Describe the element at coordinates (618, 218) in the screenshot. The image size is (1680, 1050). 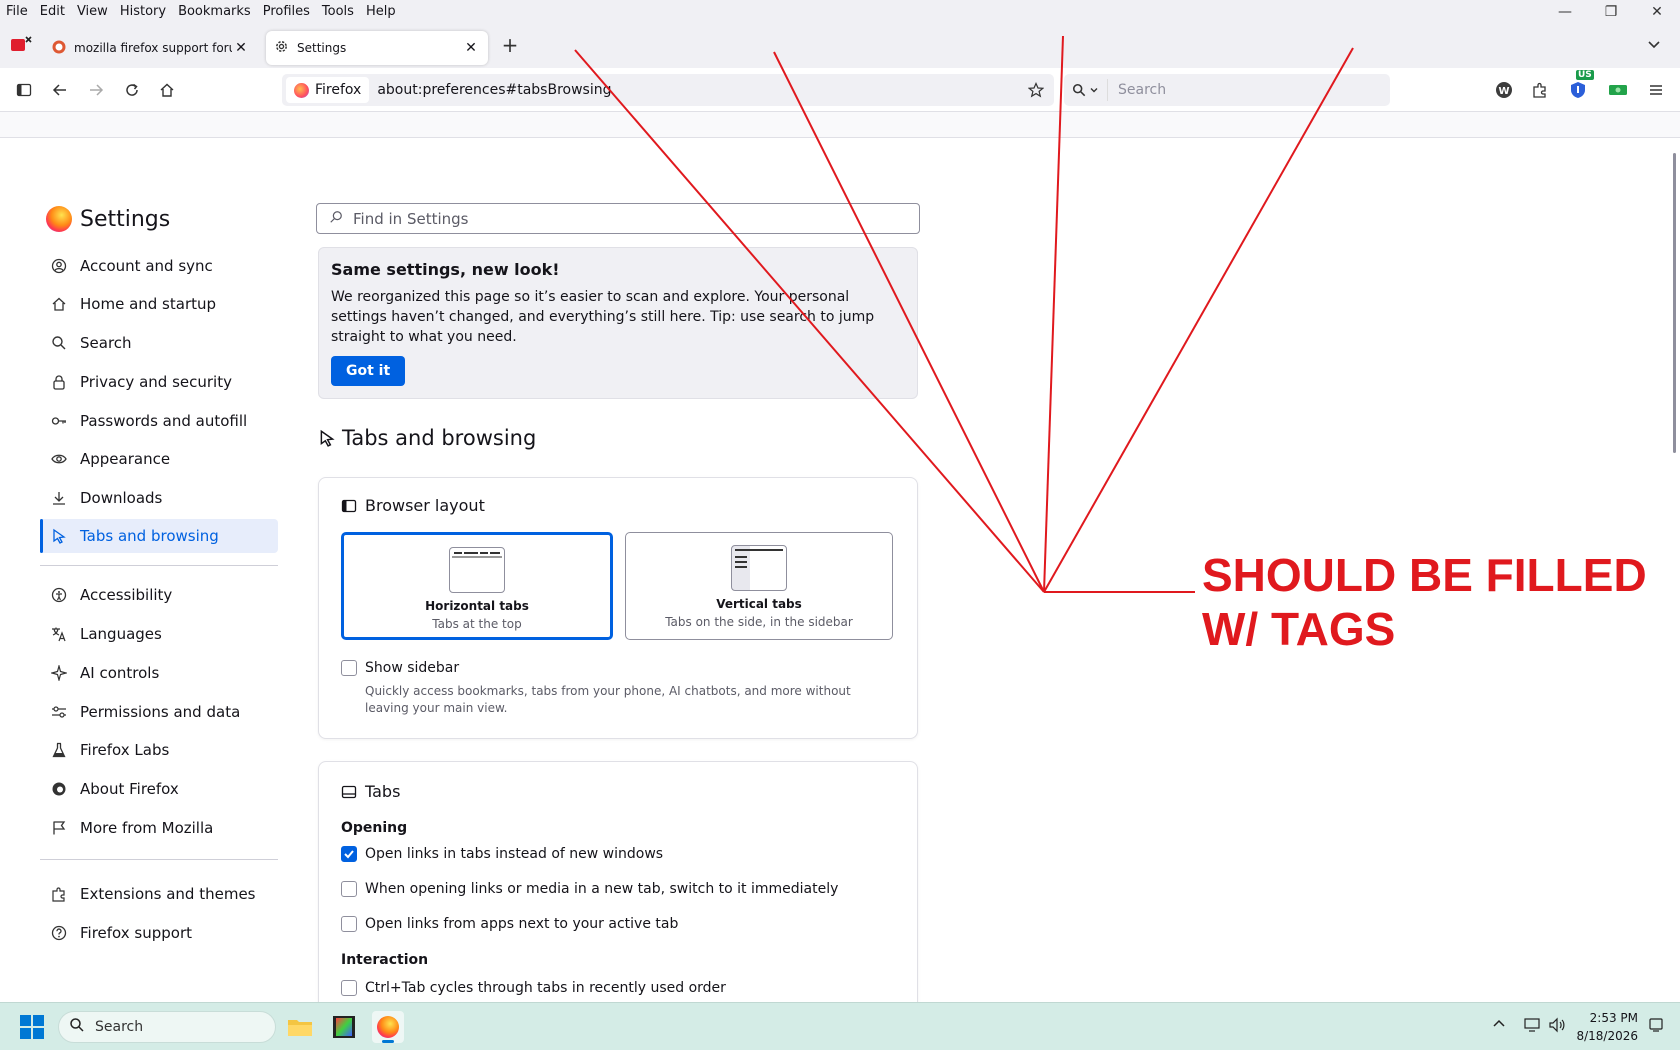
I see `find-in-settings-input: Find in Settings` at that location.